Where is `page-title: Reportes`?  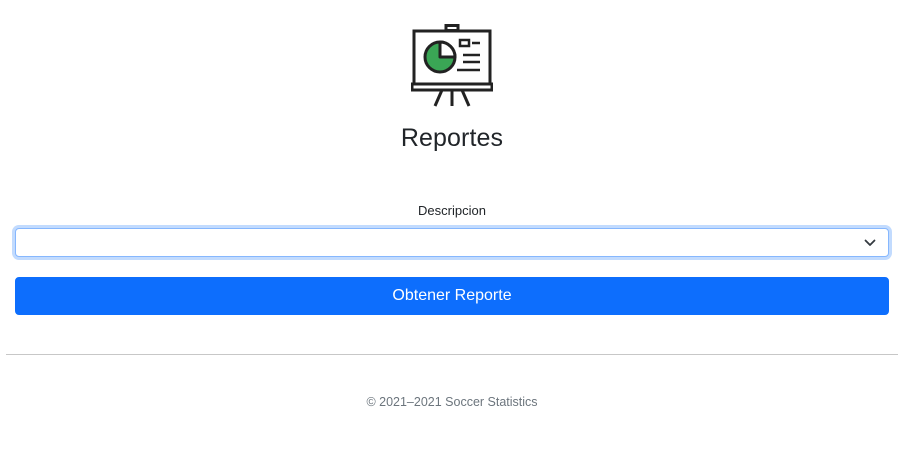
page-title: Reportes is located at coordinates (452, 138).